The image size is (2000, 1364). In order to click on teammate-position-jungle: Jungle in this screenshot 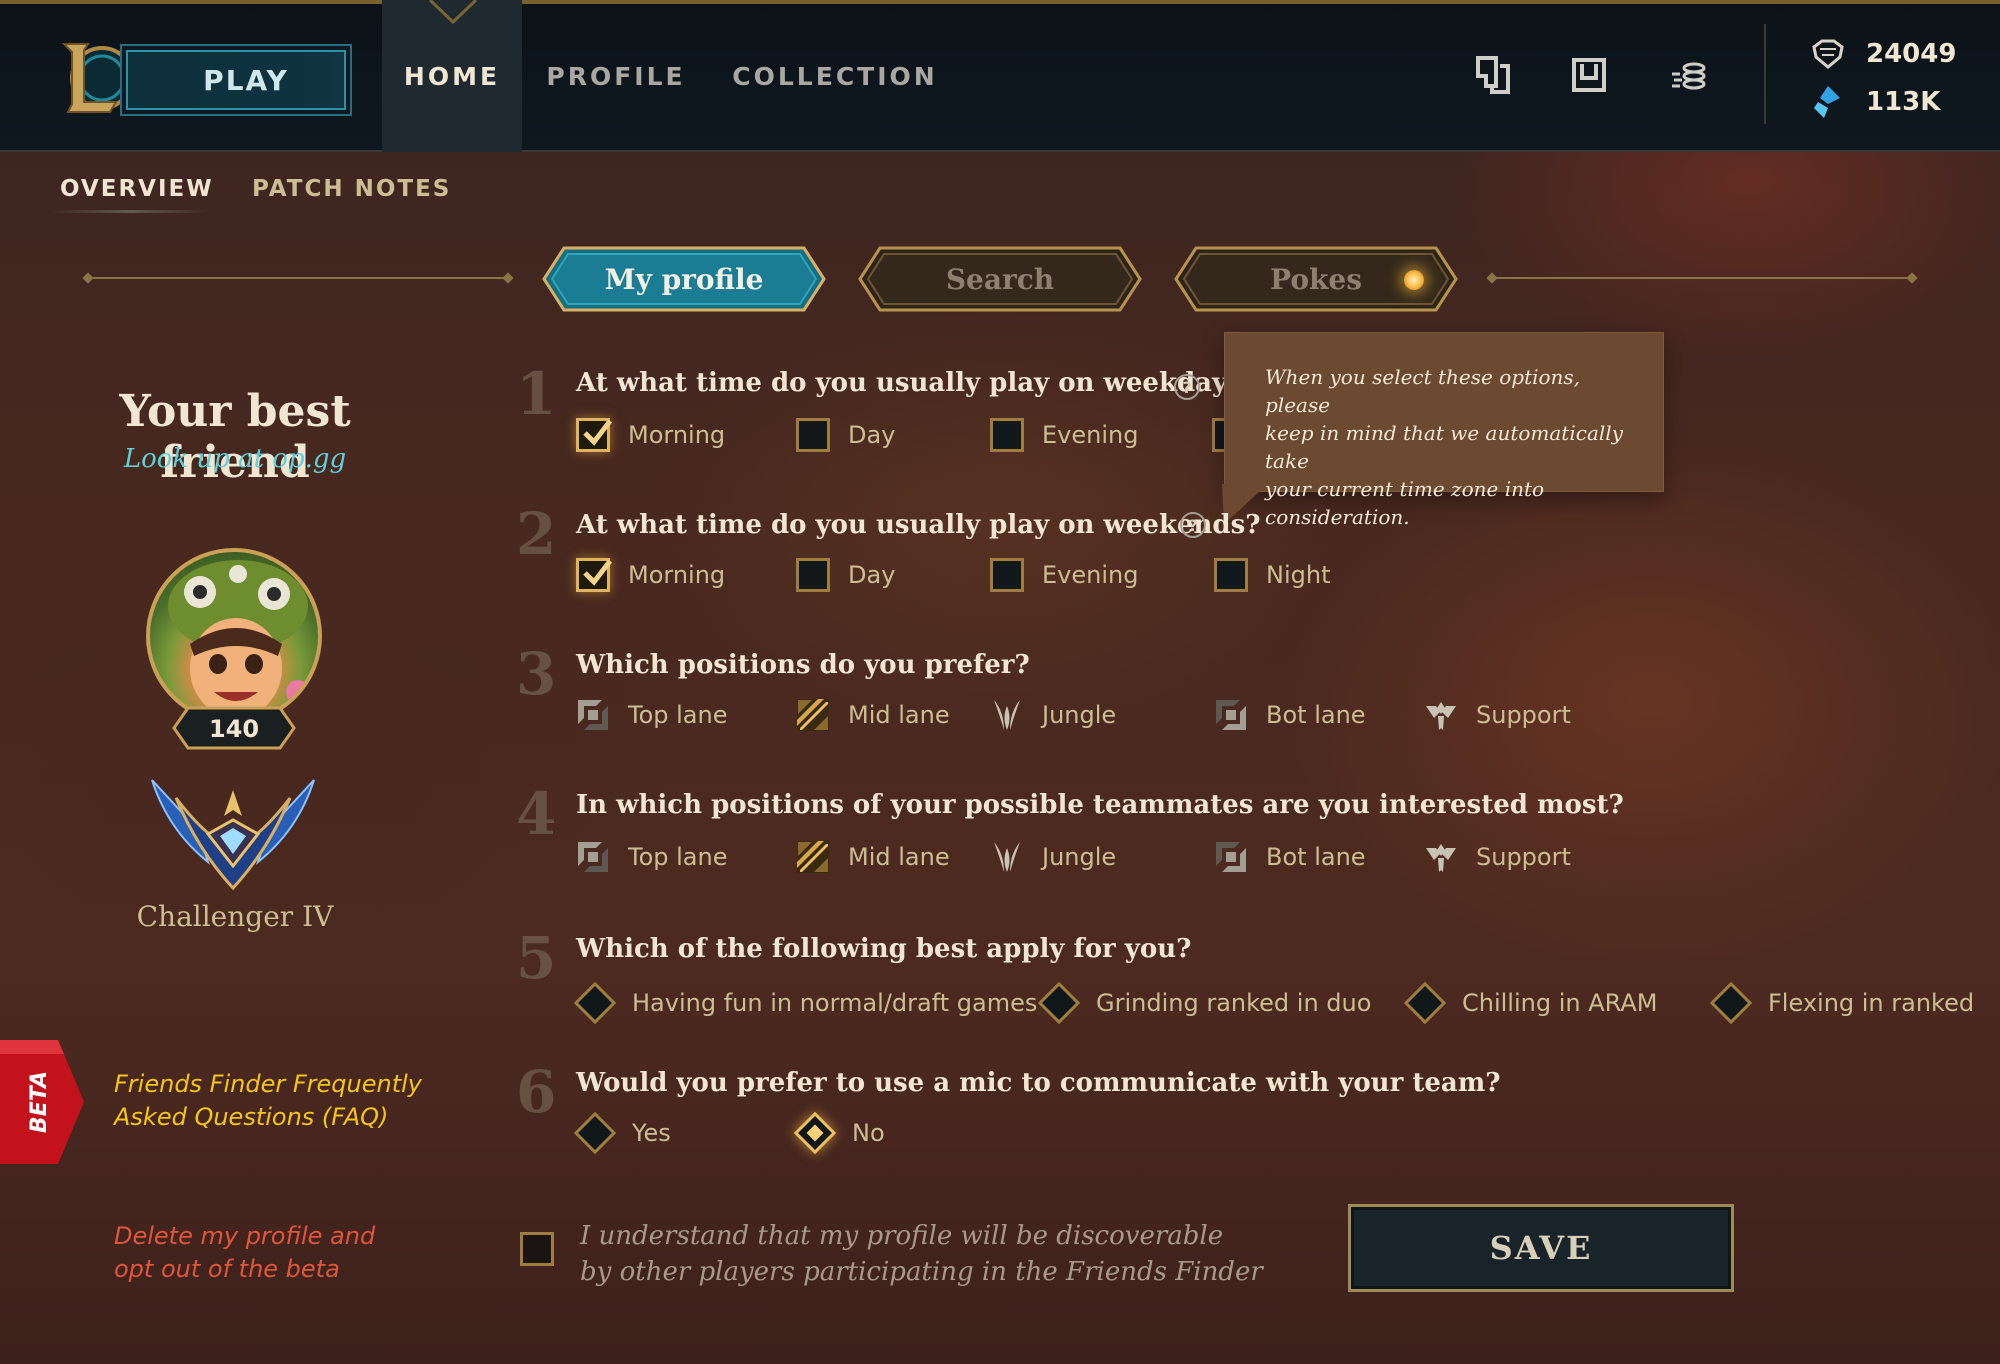, I will do `click(1053, 857)`.